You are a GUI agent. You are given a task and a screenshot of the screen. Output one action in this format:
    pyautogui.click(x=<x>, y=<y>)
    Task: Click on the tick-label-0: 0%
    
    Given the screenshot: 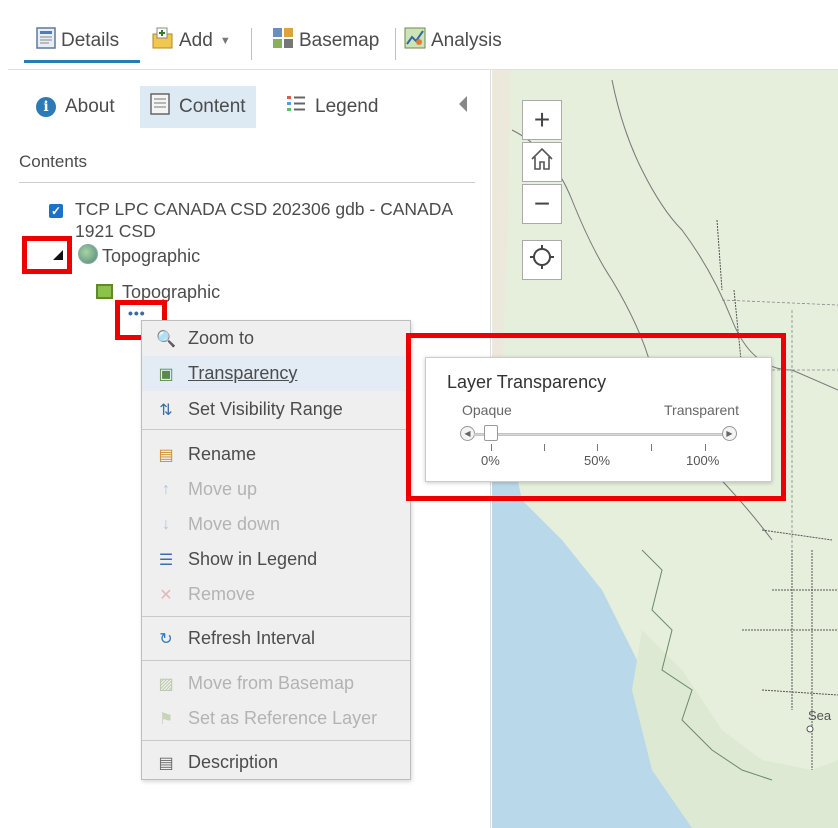 What is the action you would take?
    pyautogui.click(x=490, y=460)
    